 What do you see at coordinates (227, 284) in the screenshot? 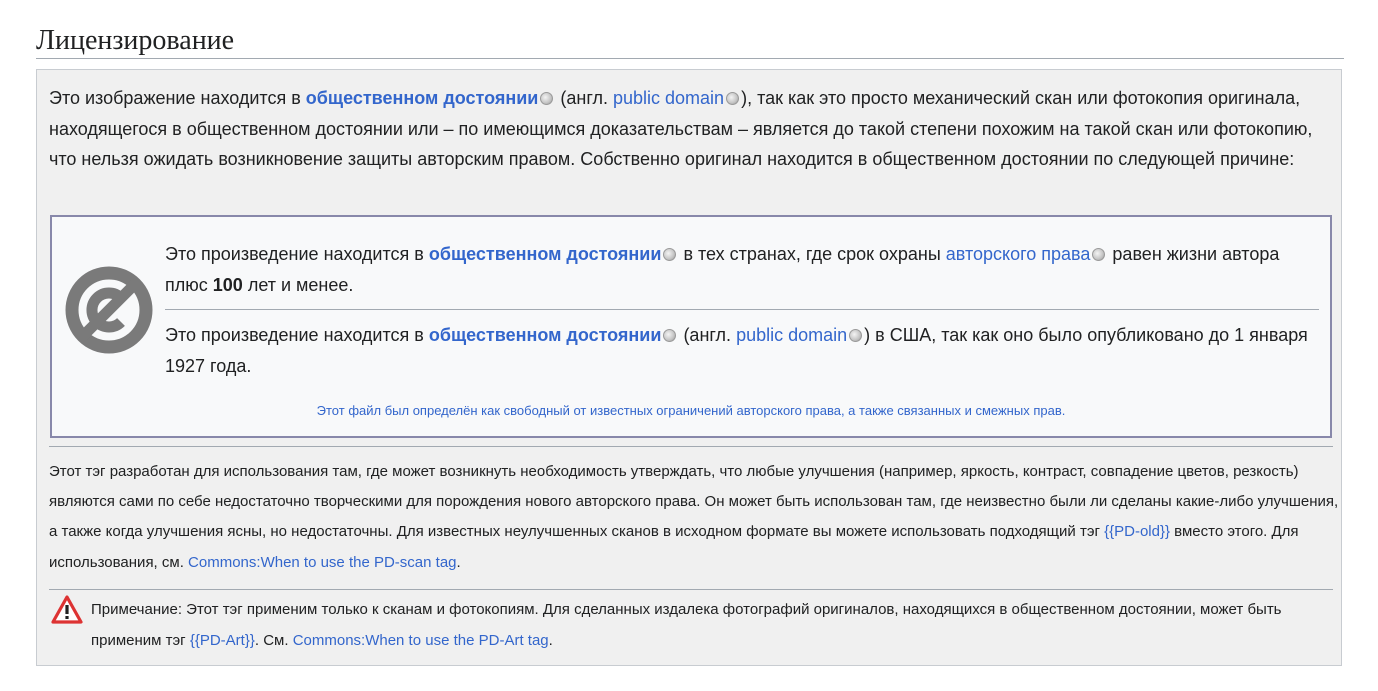
I see `clause1-years: 100` at bounding box center [227, 284].